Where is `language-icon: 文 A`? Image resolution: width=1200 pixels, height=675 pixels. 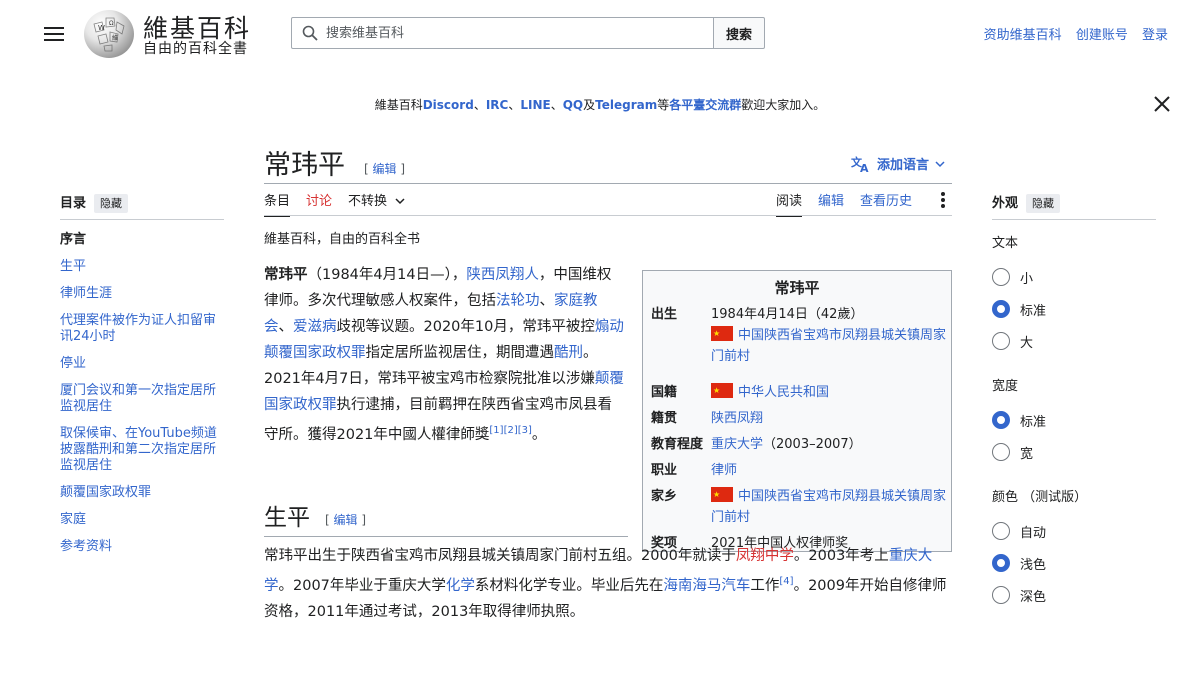 language-icon: 文 A is located at coordinates (860, 164).